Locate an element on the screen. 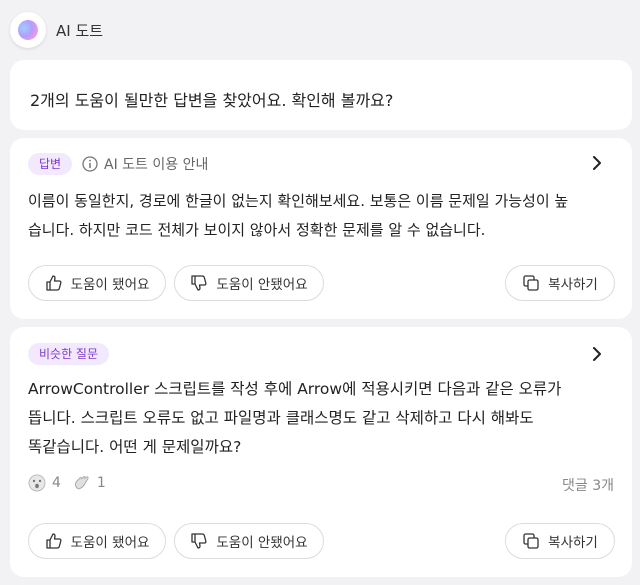 The width and height of the screenshot is (640, 585). question-line-3: 똑같습니다. 어떤 게 문제일까요? is located at coordinates (135, 447).